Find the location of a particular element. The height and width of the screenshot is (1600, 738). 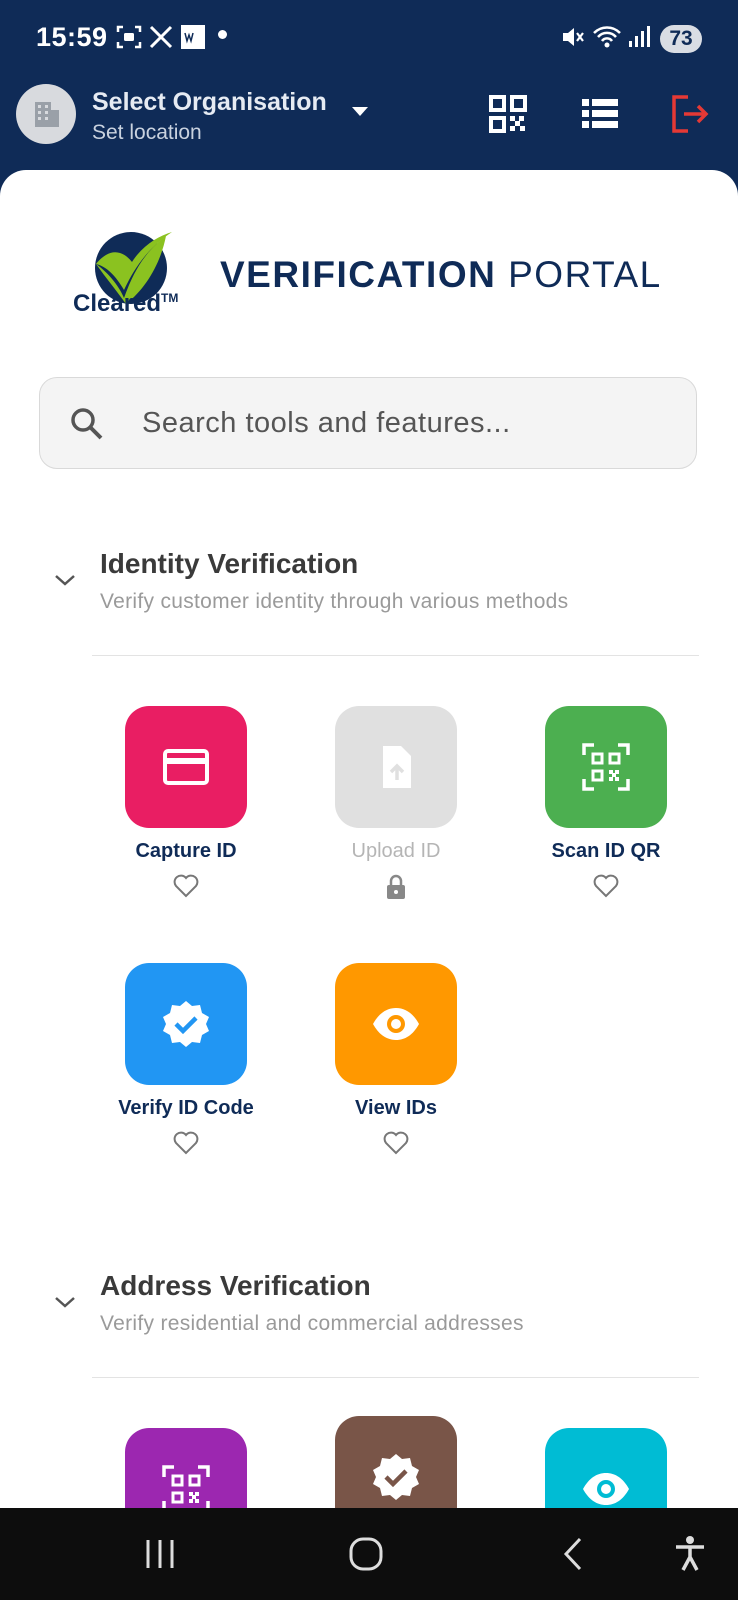

status-bar: 15:59 73 is located at coordinates (369, 39).